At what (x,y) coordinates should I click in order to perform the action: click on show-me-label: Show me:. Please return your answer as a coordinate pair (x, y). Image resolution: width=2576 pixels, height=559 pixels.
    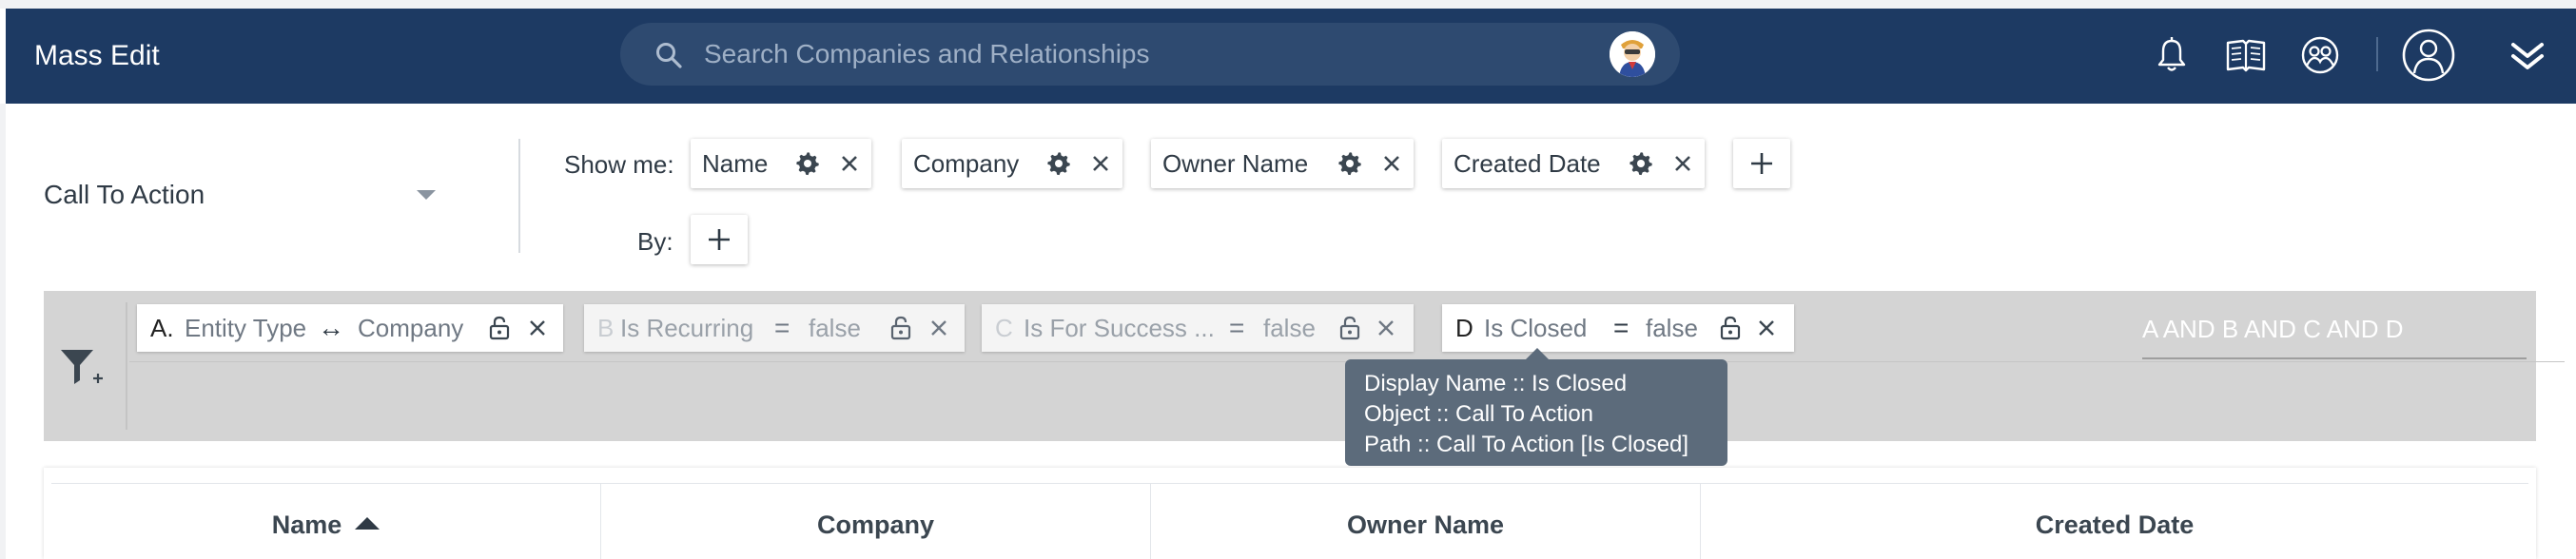
    Looking at the image, I should click on (619, 164).